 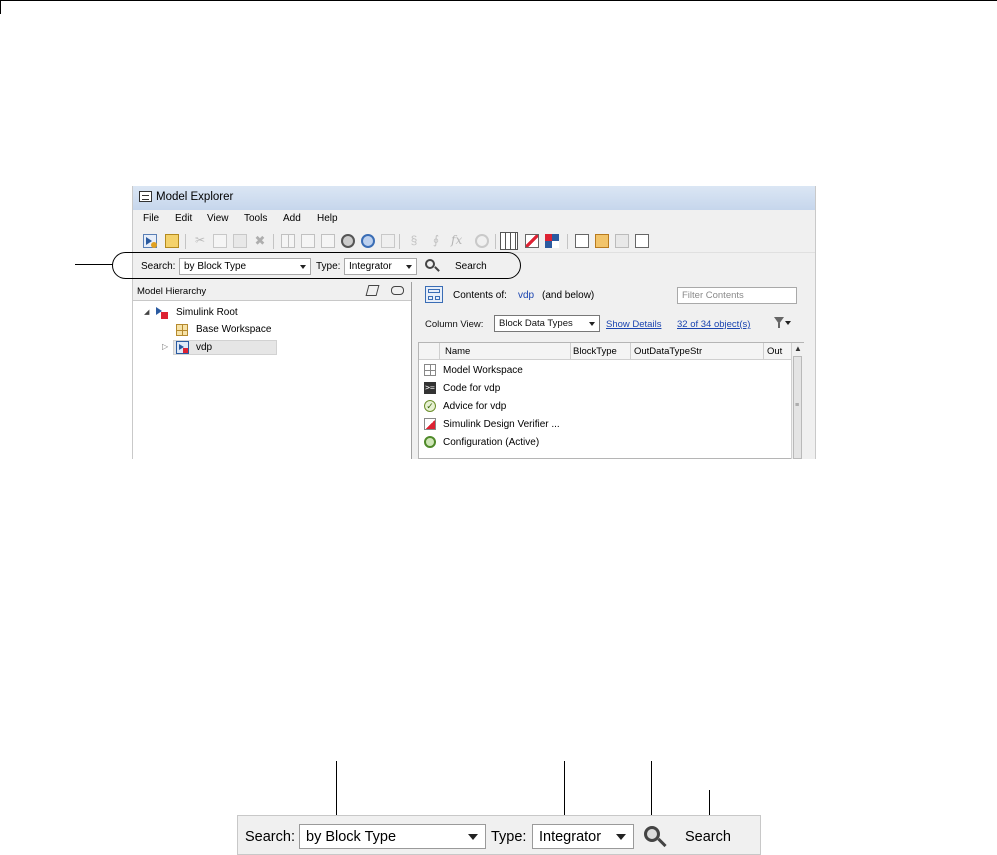 What do you see at coordinates (526, 295) in the screenshot?
I see `contents-model-link: vdp` at bounding box center [526, 295].